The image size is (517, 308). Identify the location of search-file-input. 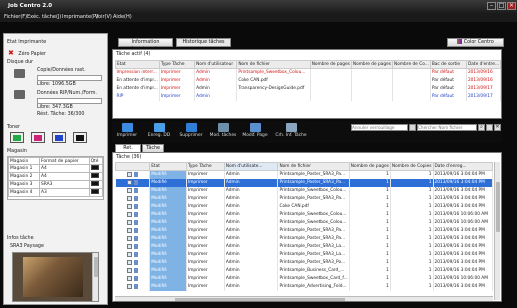
(447, 127).